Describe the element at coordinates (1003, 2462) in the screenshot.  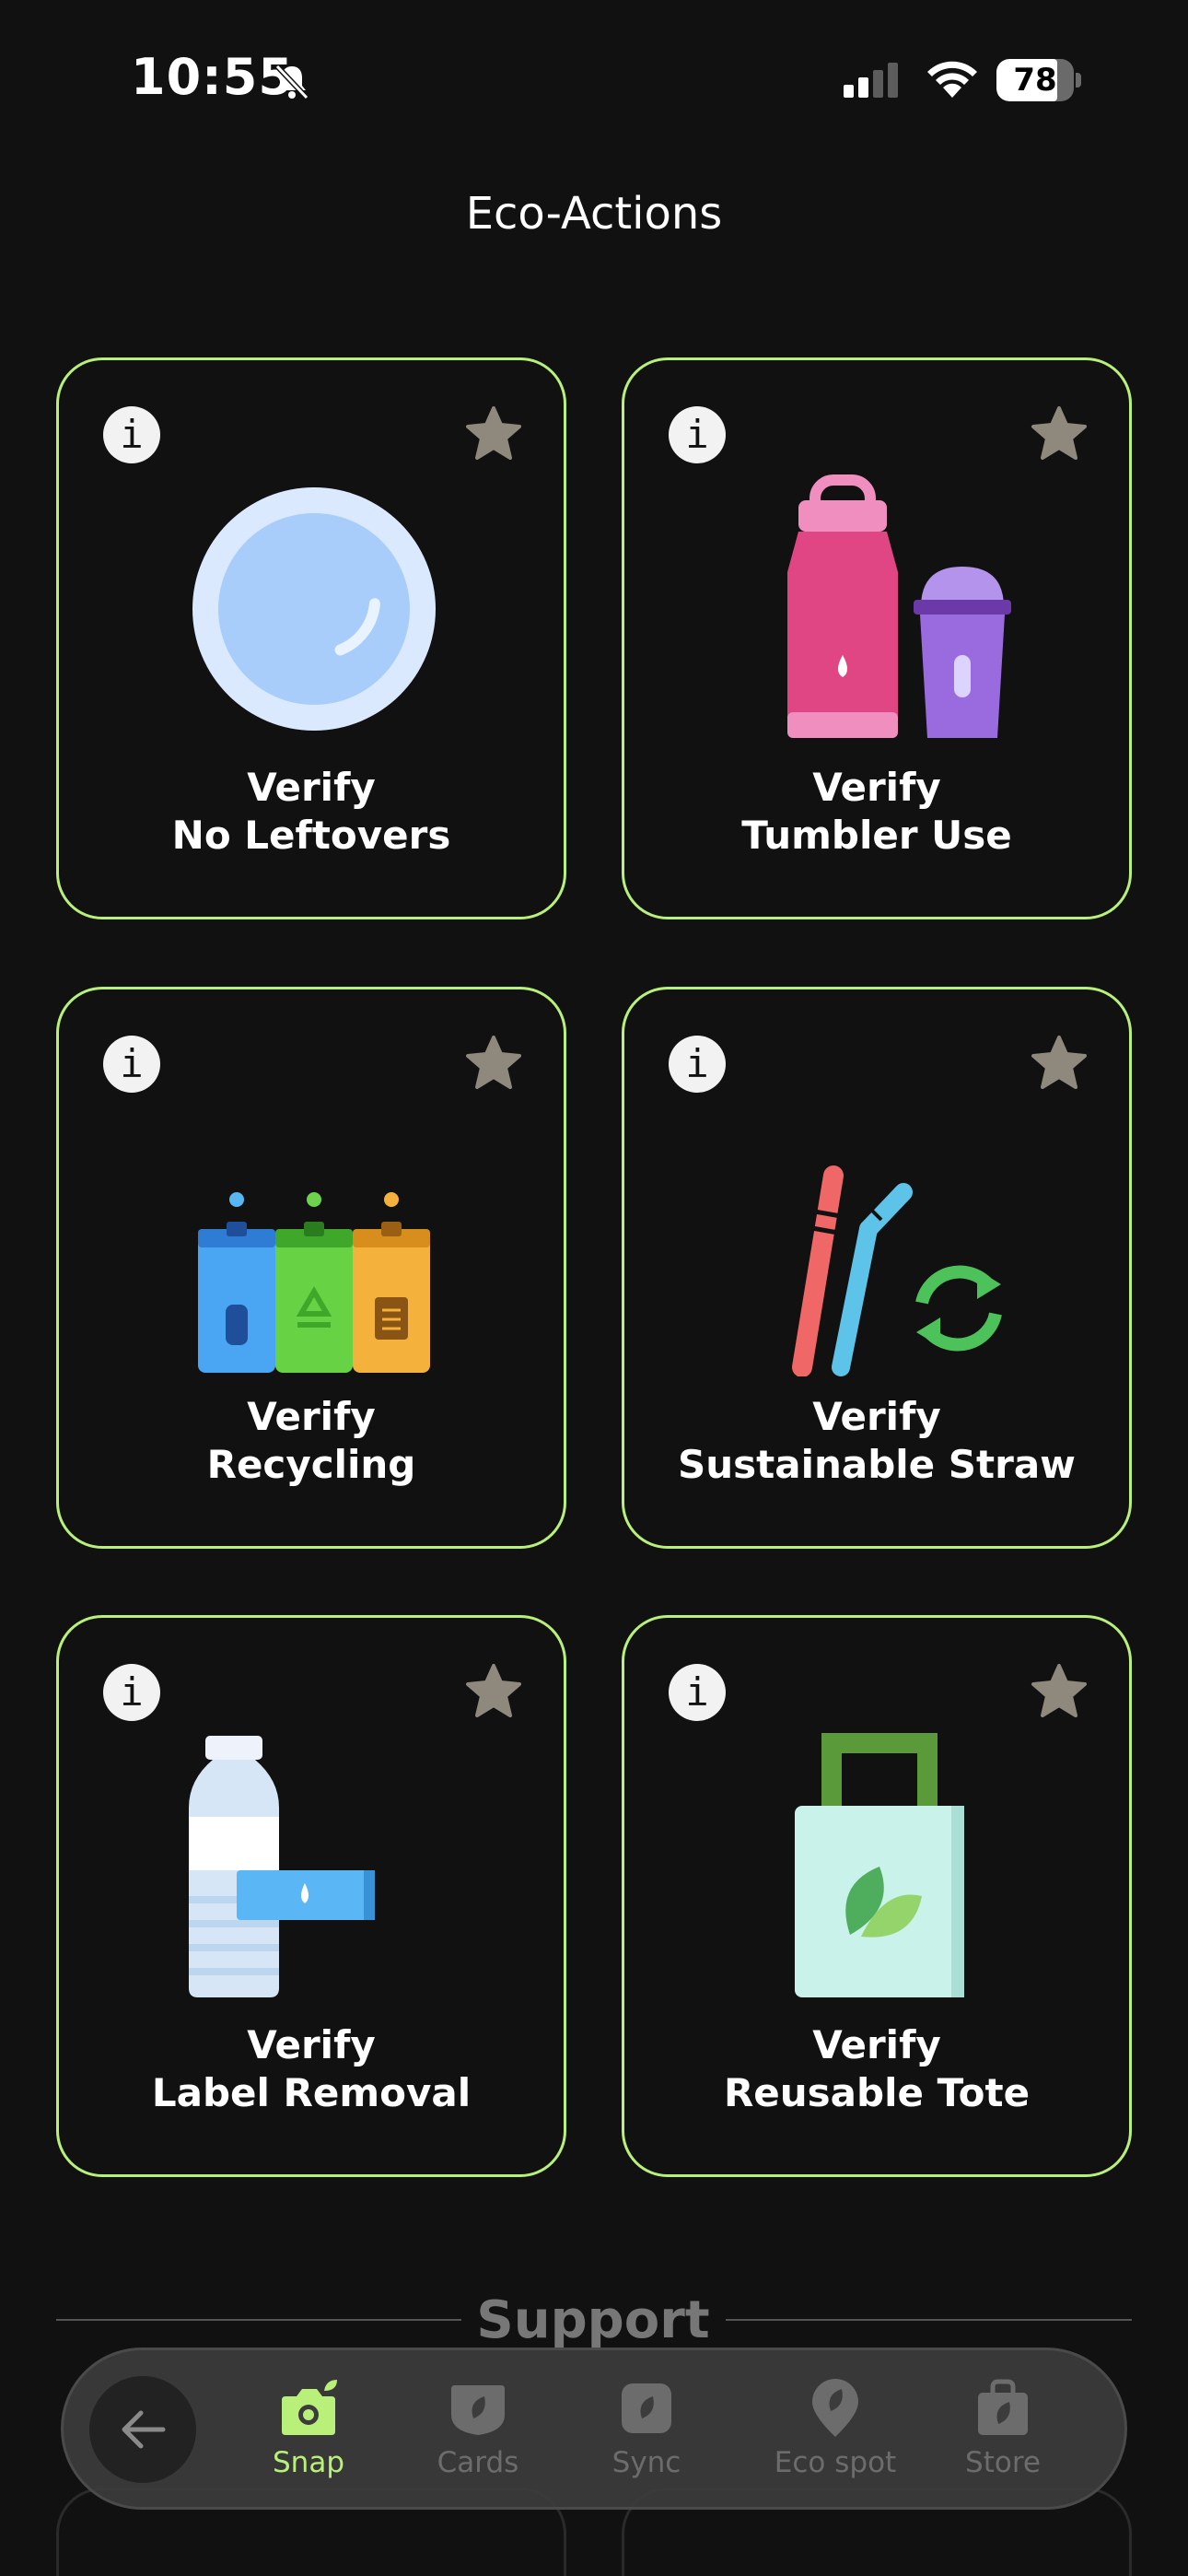
I see `nav-label: Store` at that location.